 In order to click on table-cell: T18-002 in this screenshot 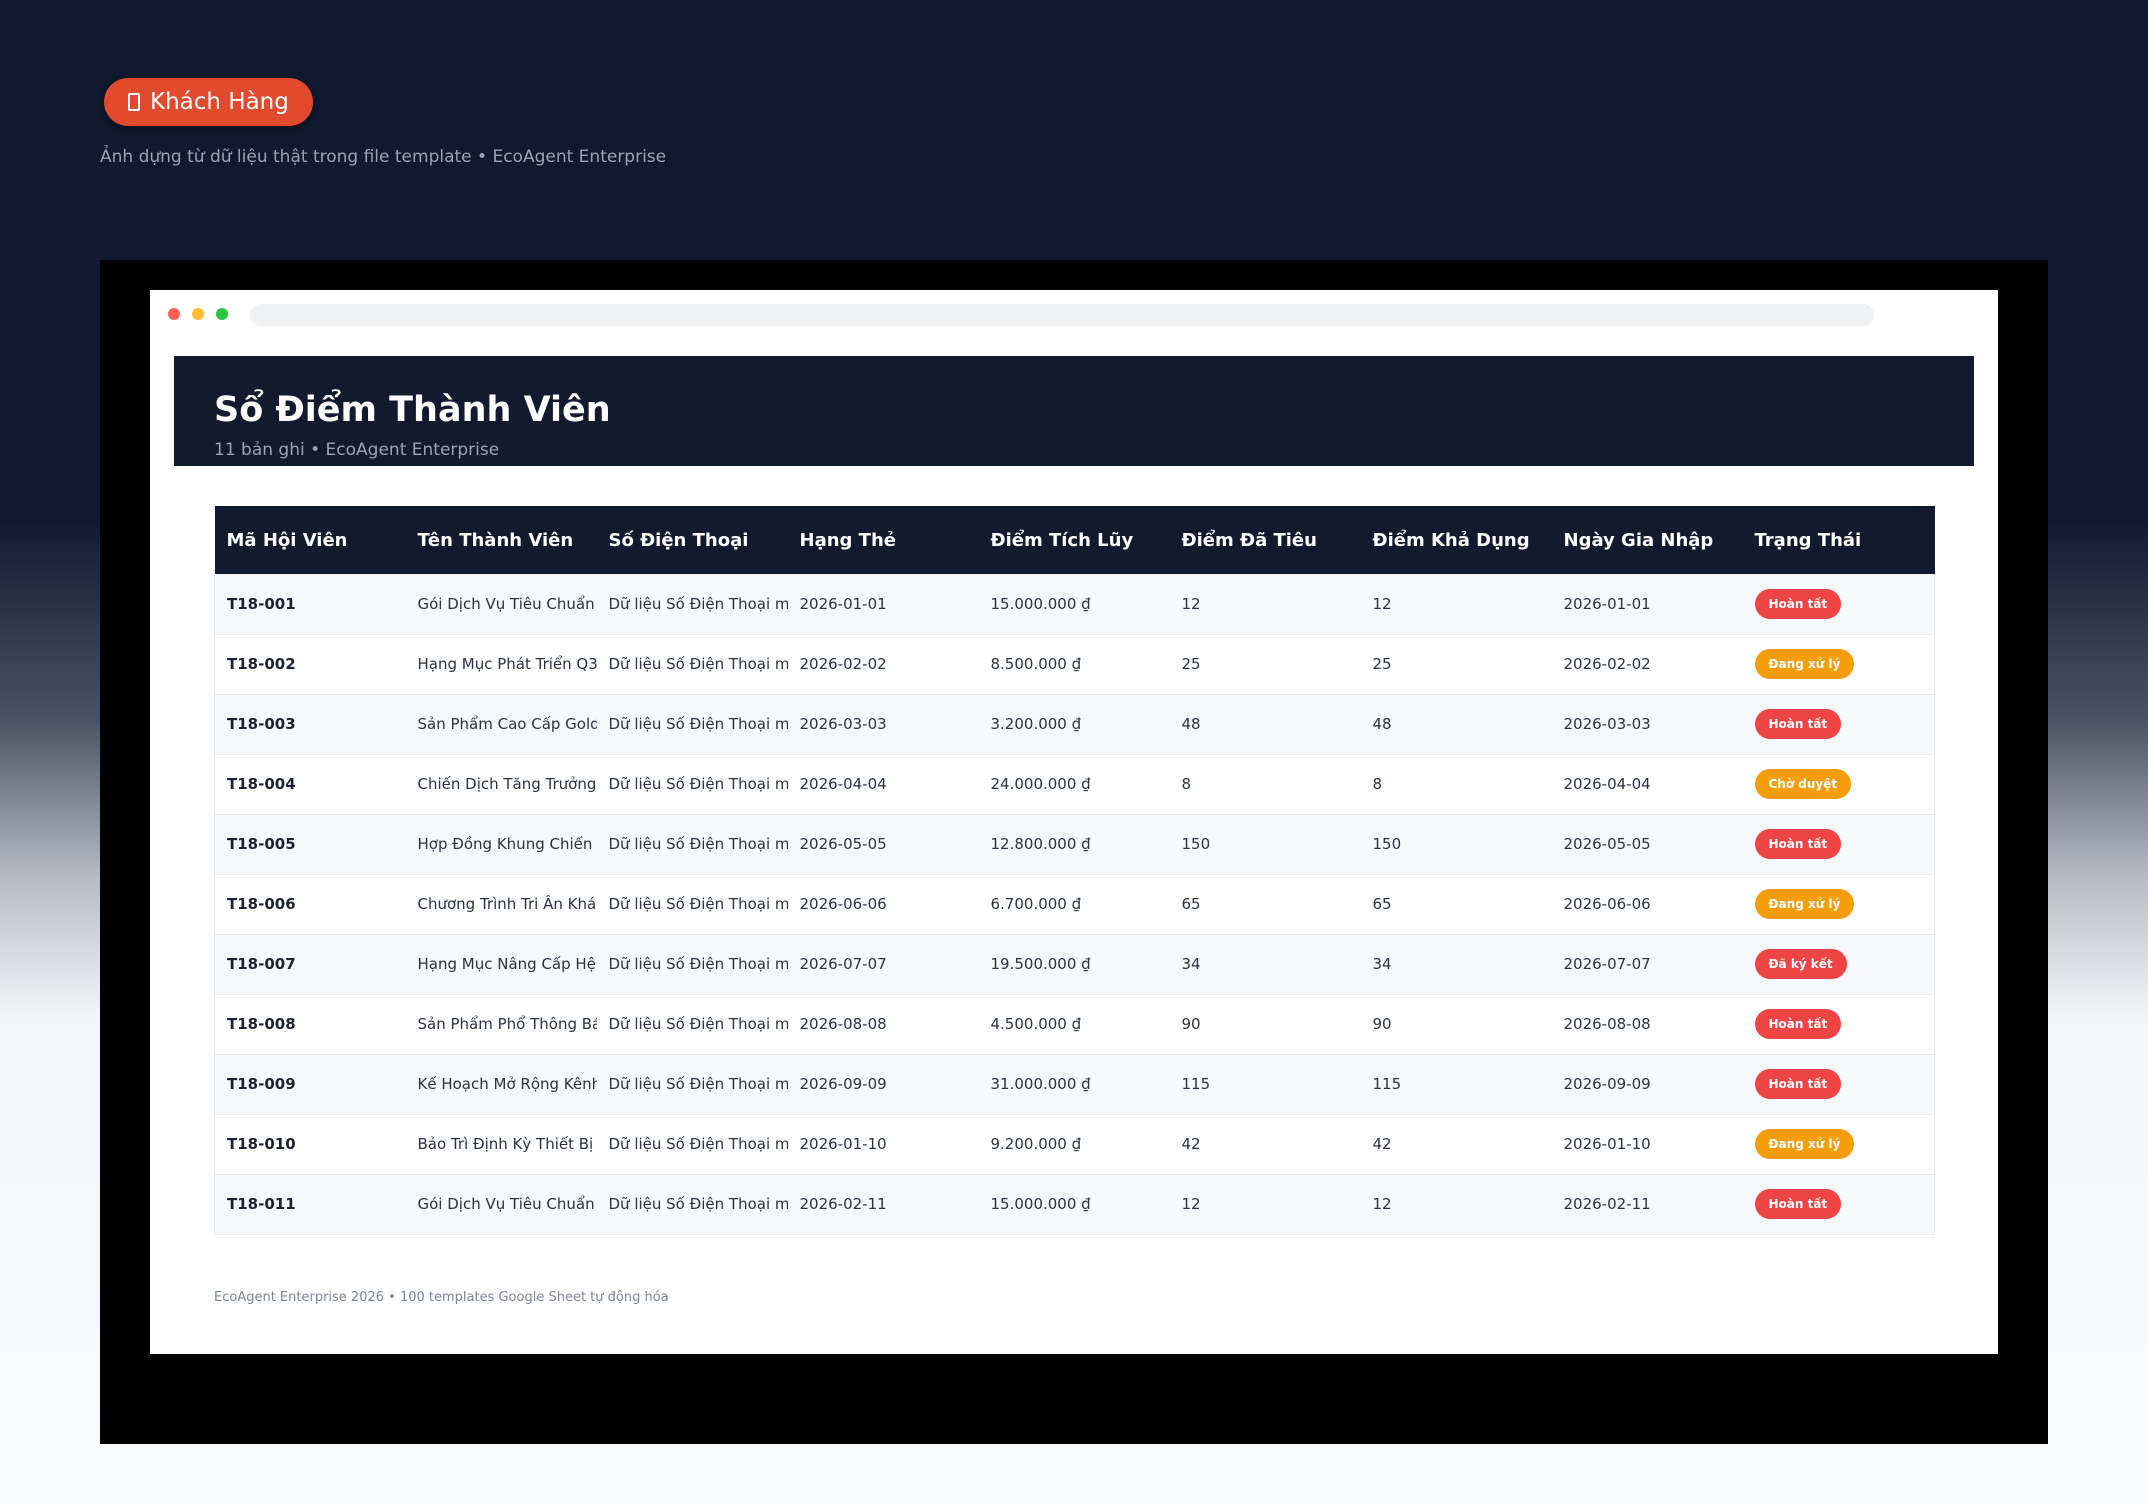, I will do `click(261, 664)`.